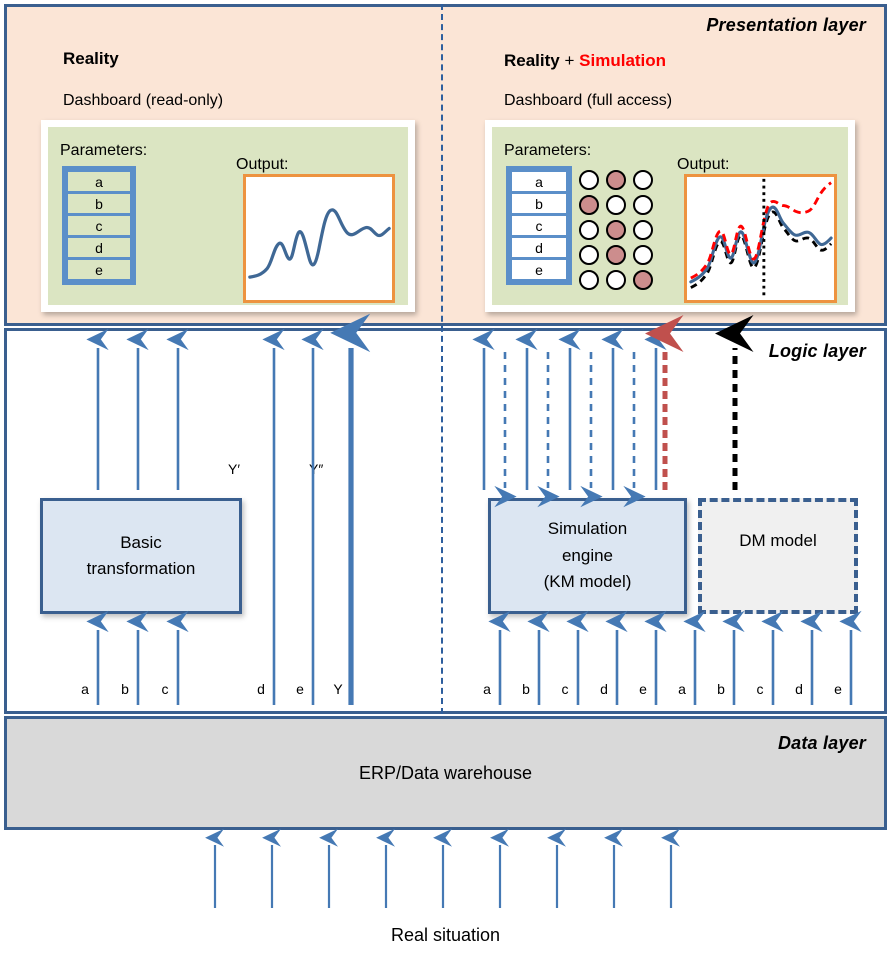  I want to click on radio-row-c, so click(616, 229).